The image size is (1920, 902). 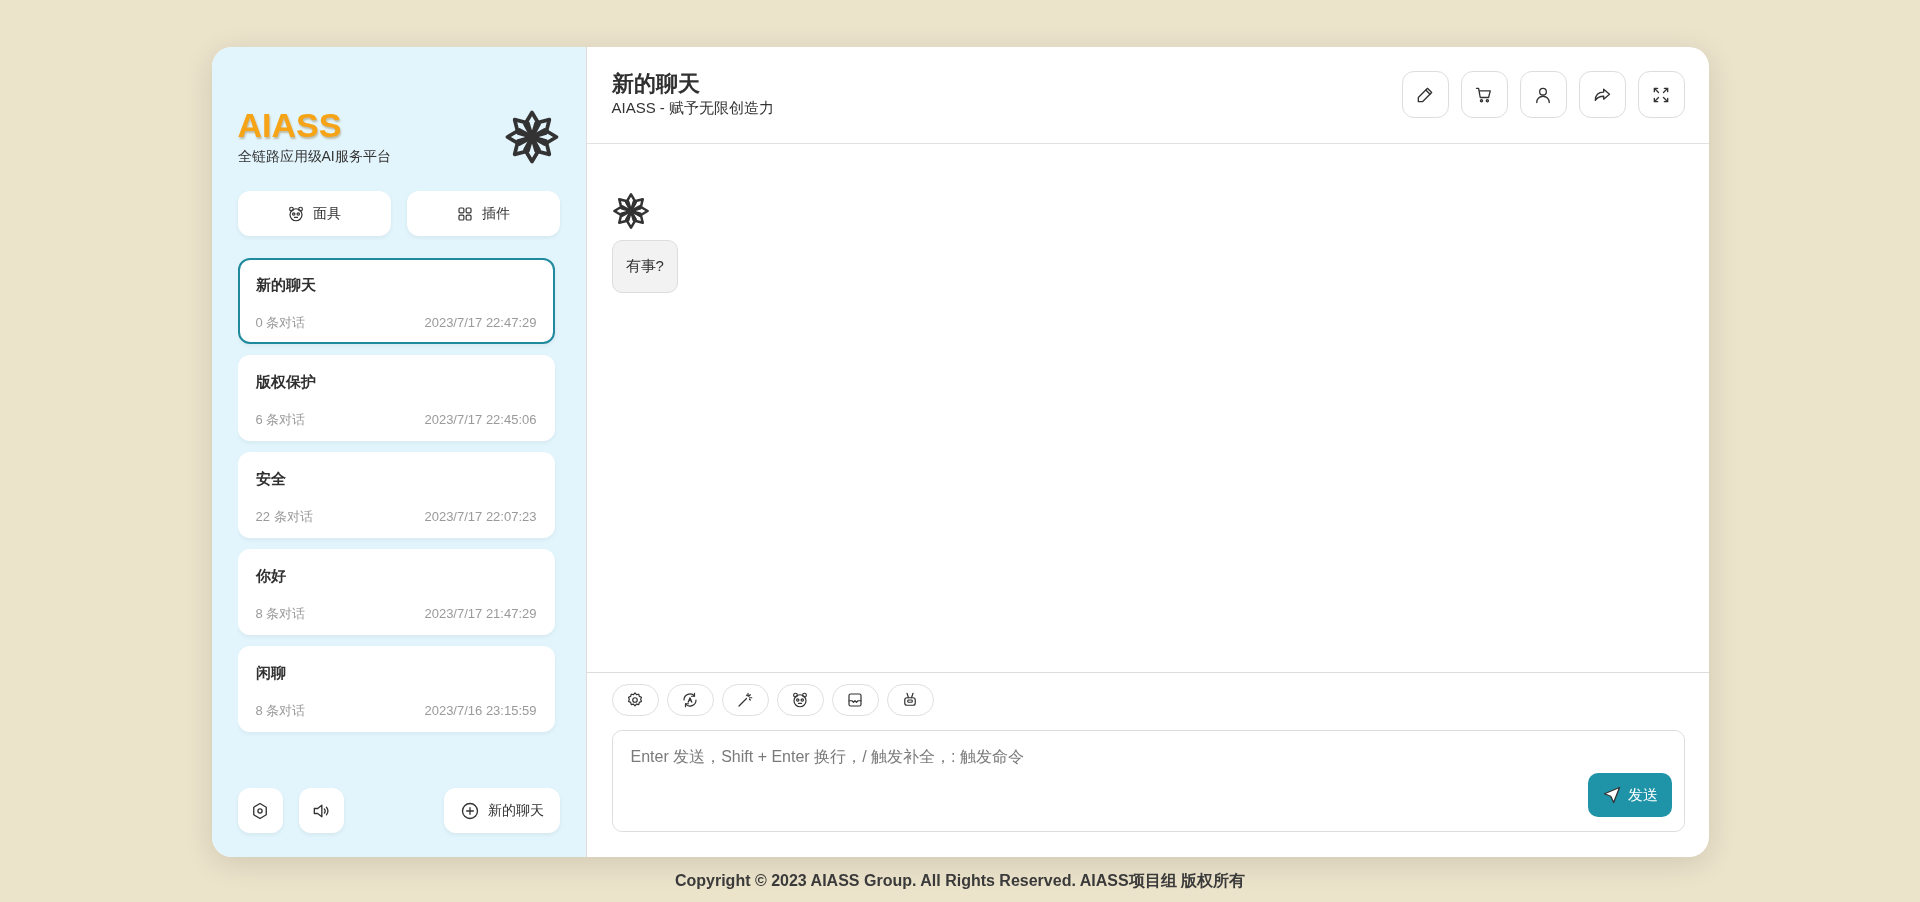 I want to click on grid-icon, so click(x=465, y=213).